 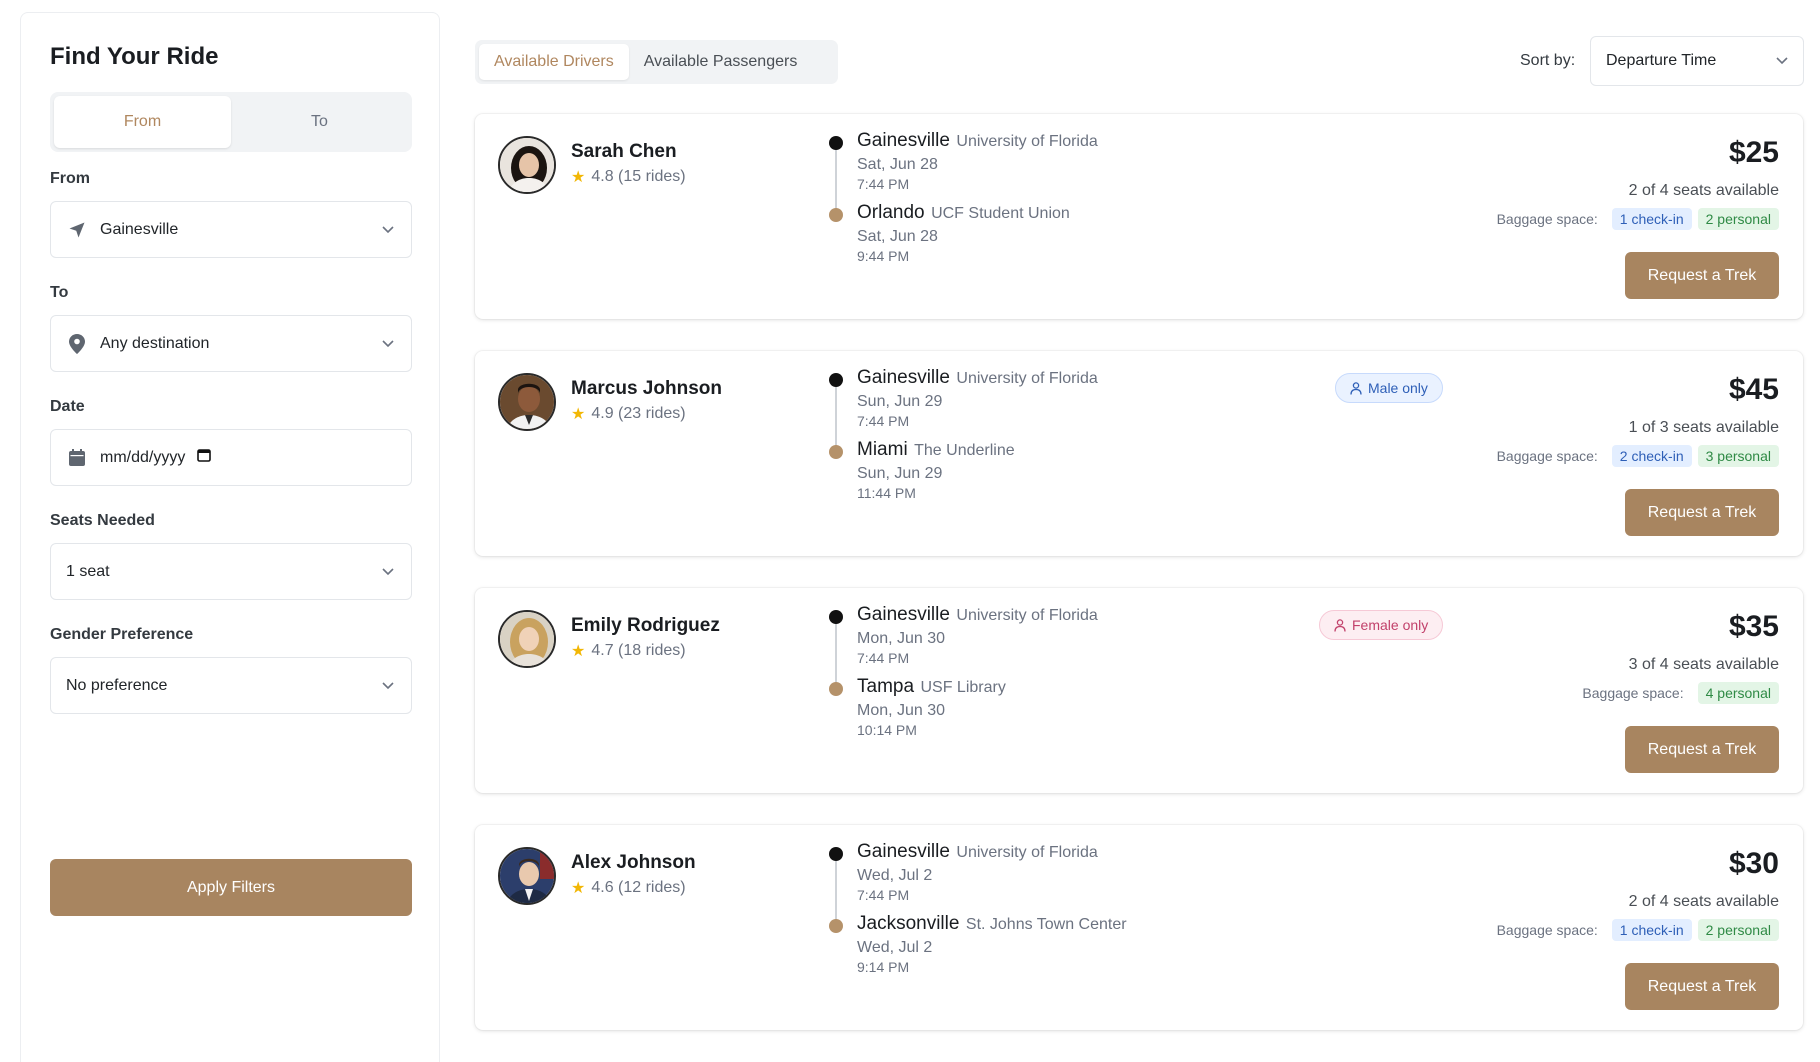 What do you see at coordinates (887, 730) in the screenshot?
I see `destination-time: 10:14 PM` at bounding box center [887, 730].